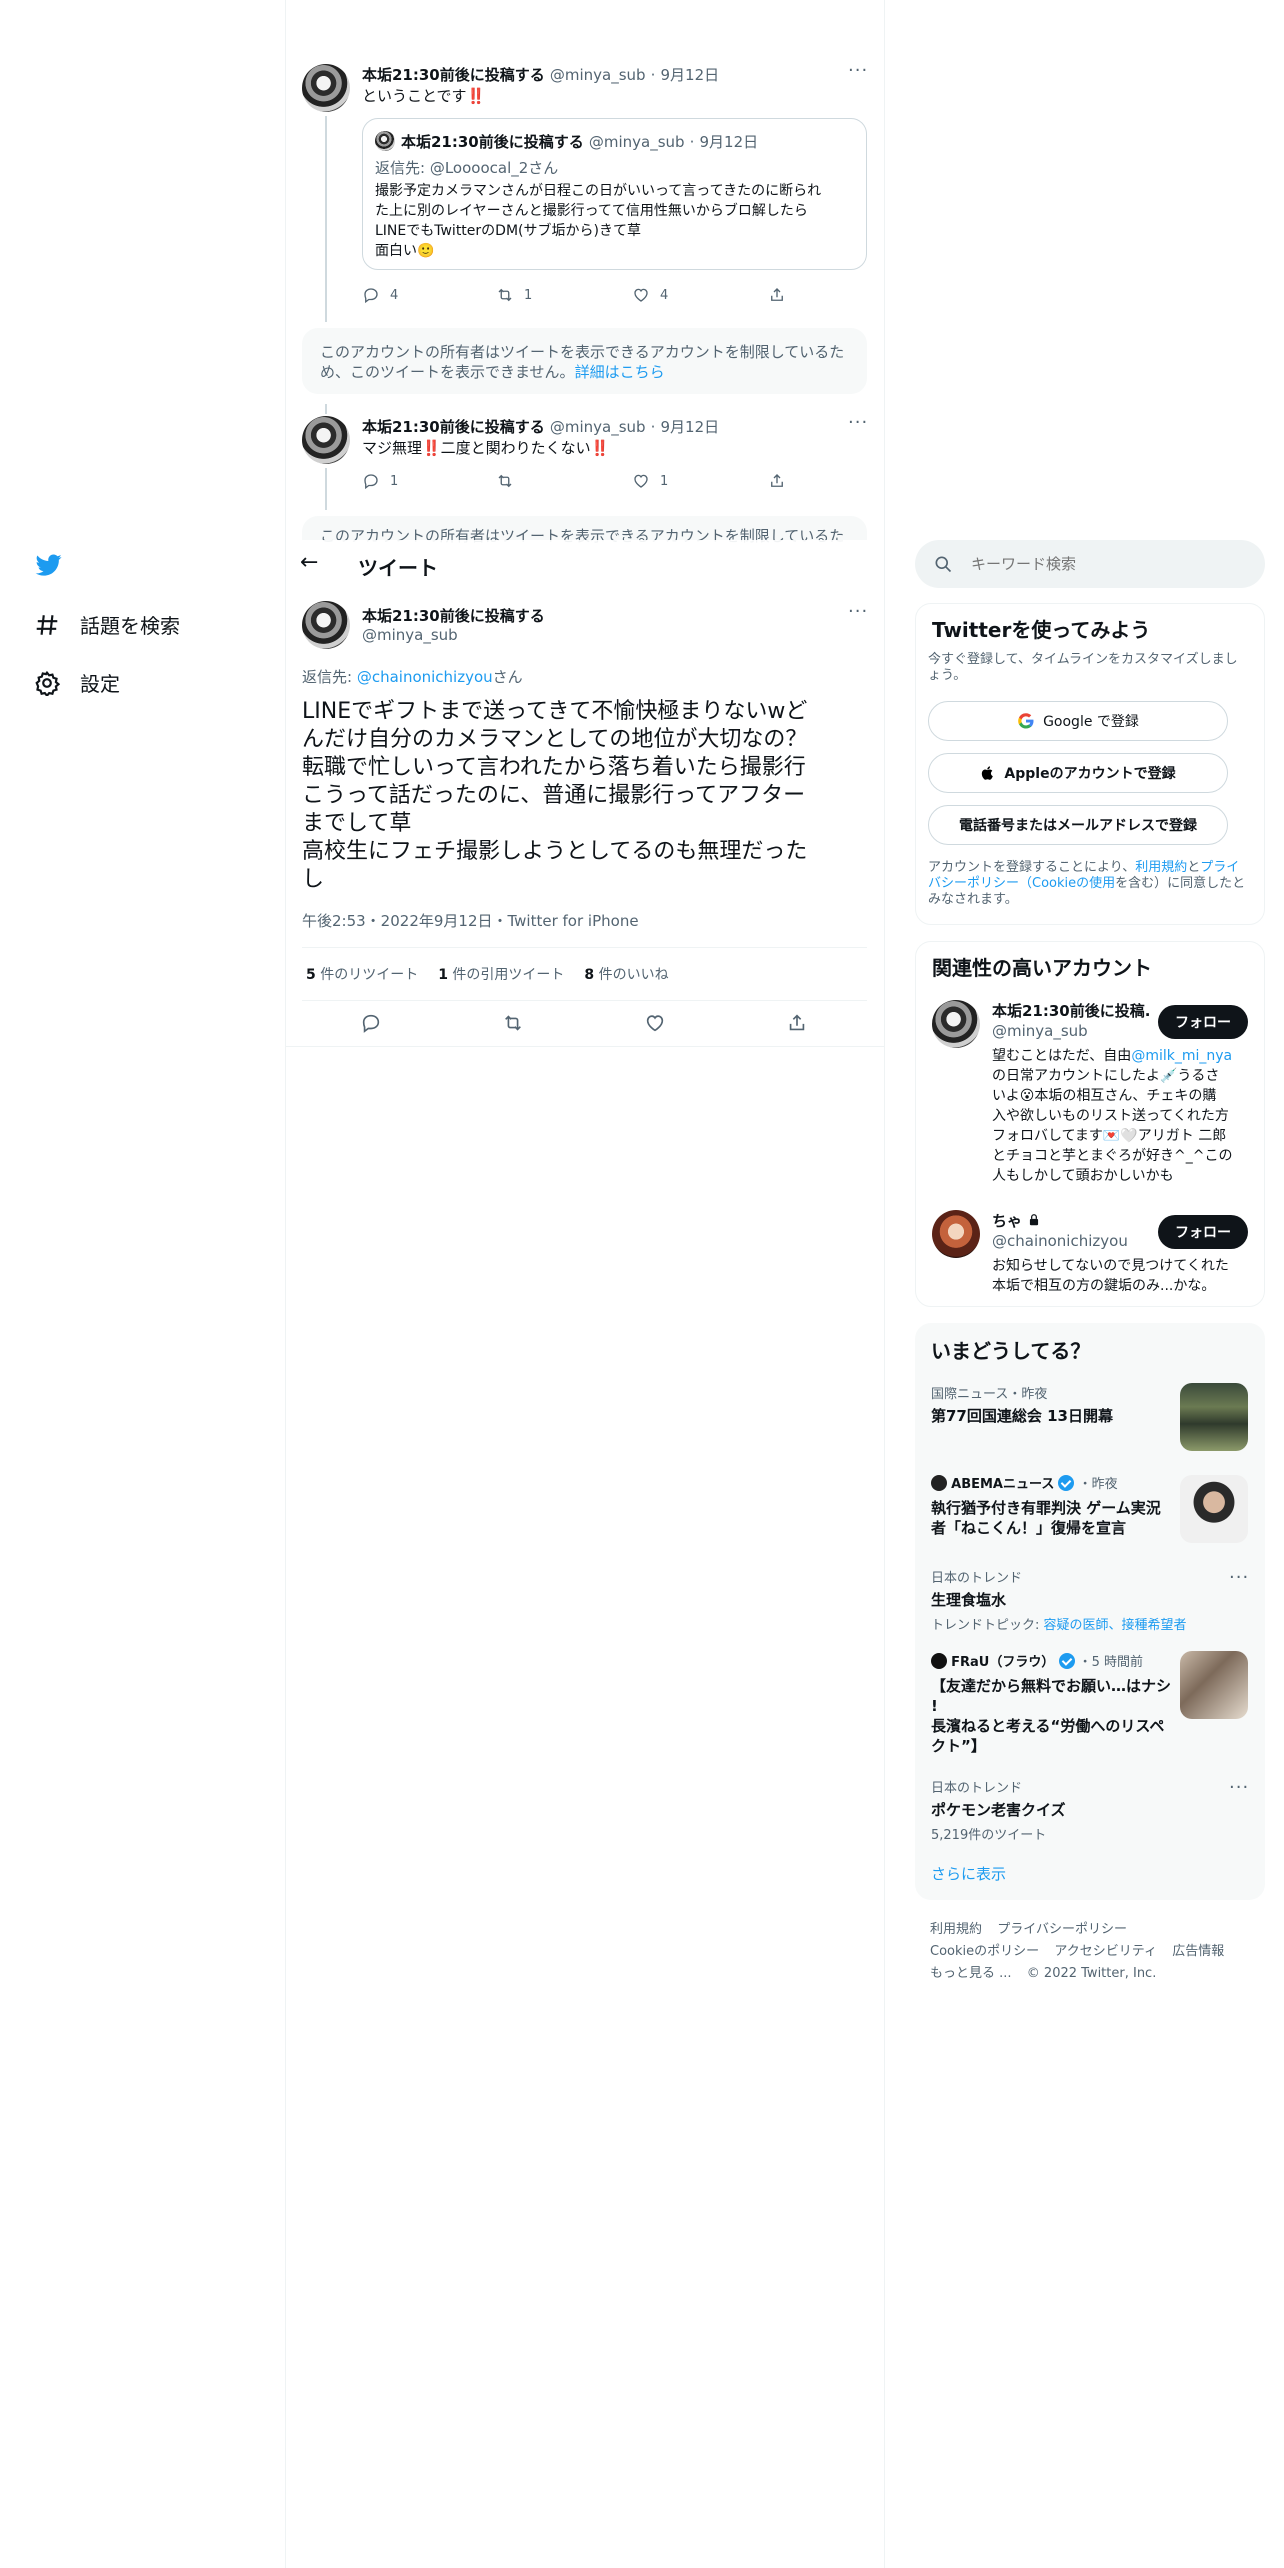 Image resolution: width=1284 pixels, height=2568 pixels. What do you see at coordinates (1046, 1508) in the screenshot?
I see `trend-title-line: 執行猶予付き有罪判決 ゲーム実況` at bounding box center [1046, 1508].